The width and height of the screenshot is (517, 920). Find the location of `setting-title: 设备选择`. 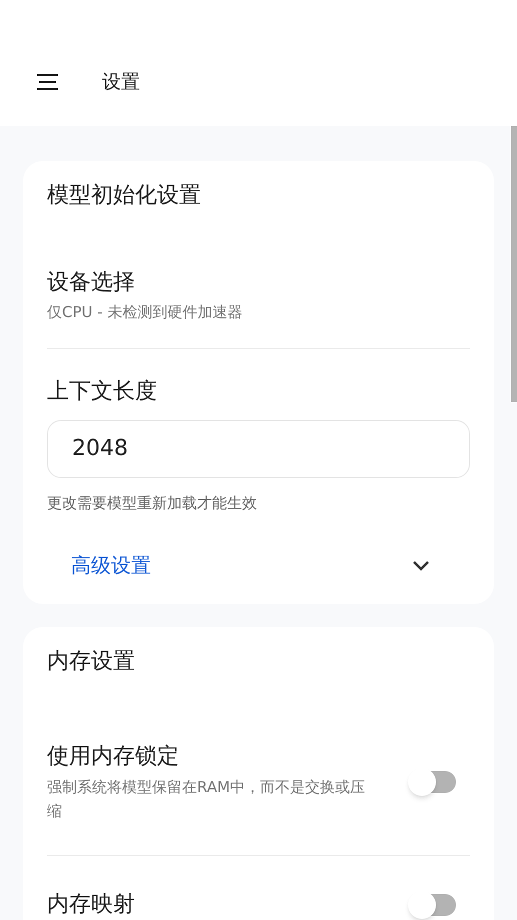

setting-title: 设备选择 is located at coordinates (91, 283).